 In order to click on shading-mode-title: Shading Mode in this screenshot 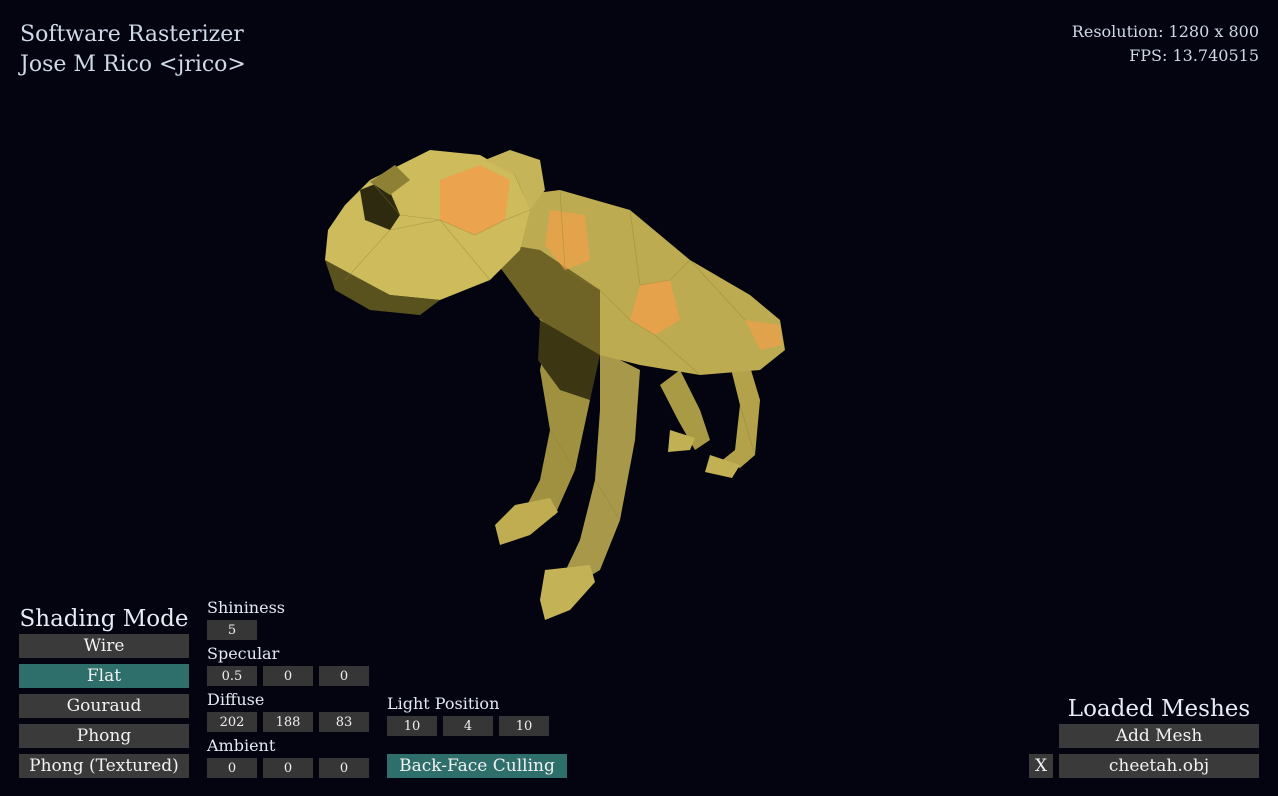, I will do `click(104, 619)`.